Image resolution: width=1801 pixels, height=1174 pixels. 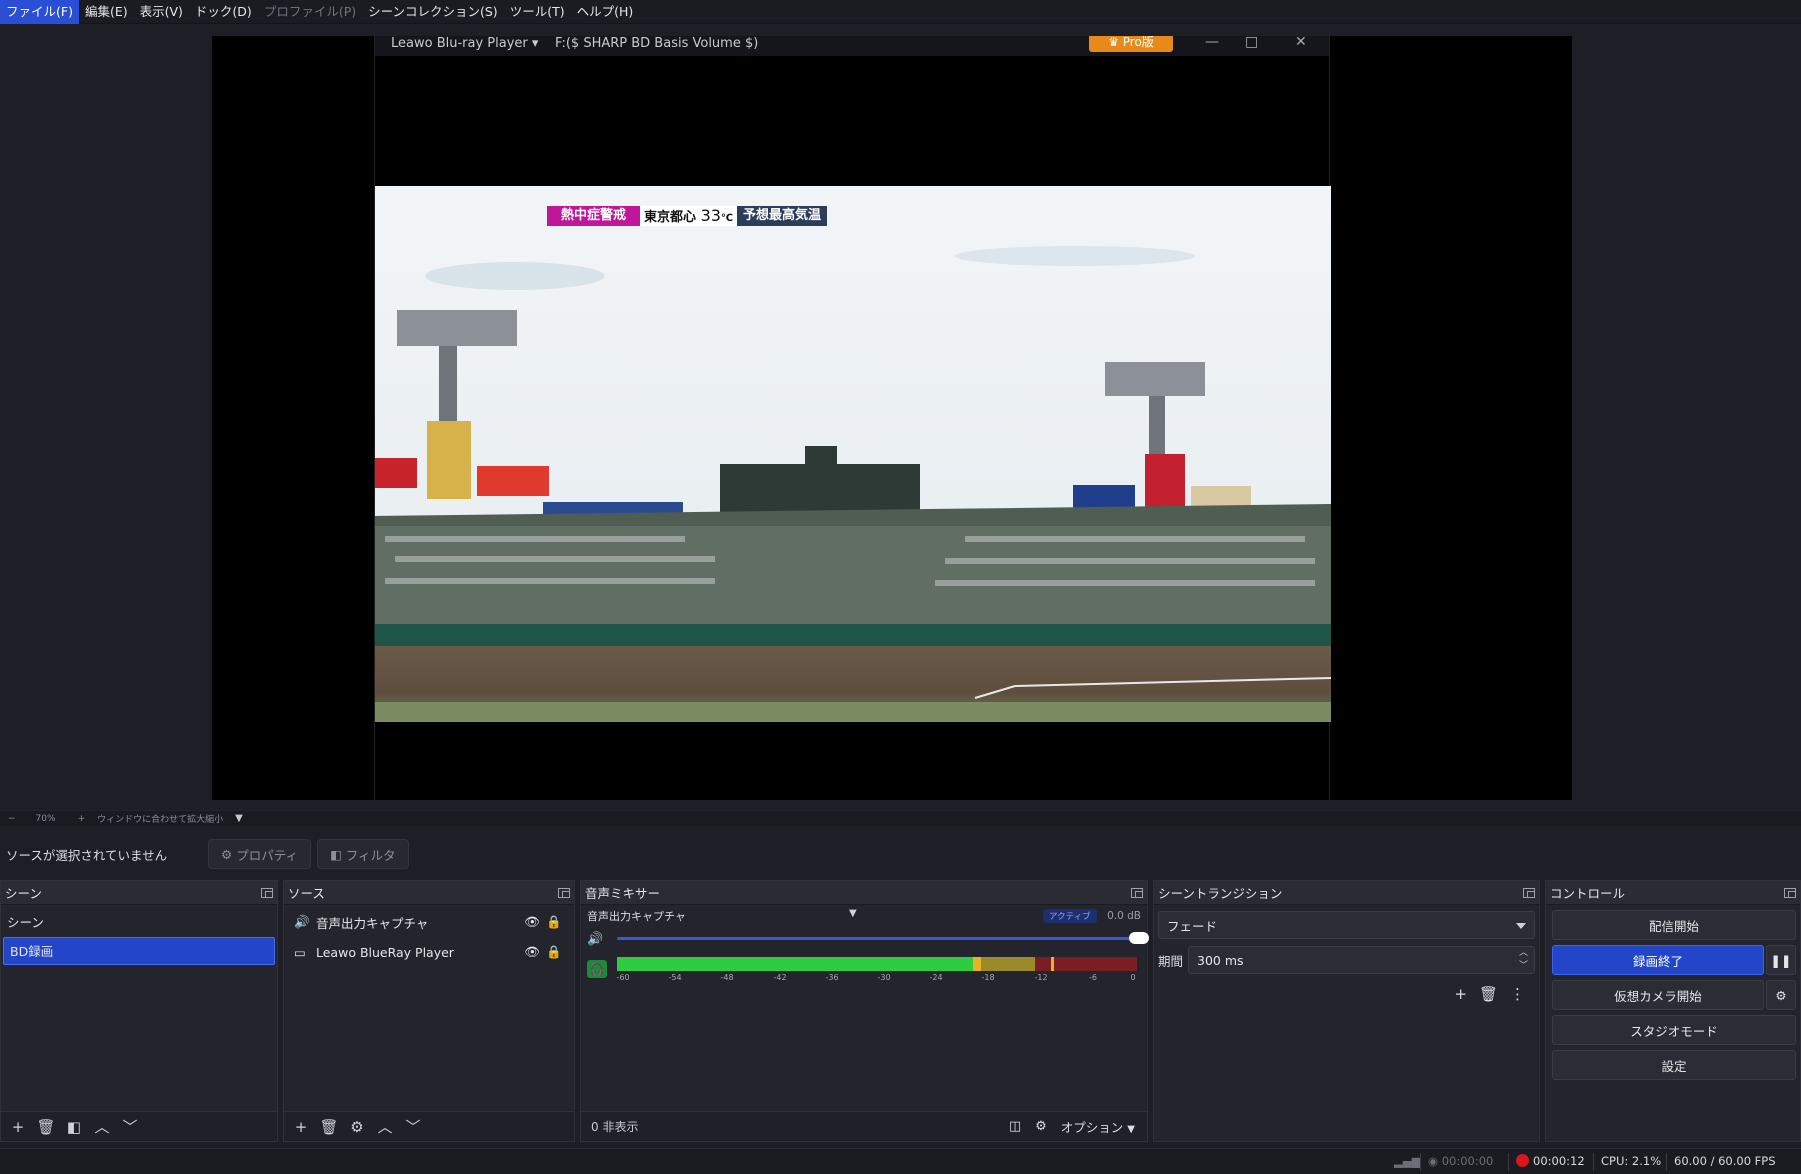 I want to click on sources-dock-header: ソース, so click(x=429, y=893).